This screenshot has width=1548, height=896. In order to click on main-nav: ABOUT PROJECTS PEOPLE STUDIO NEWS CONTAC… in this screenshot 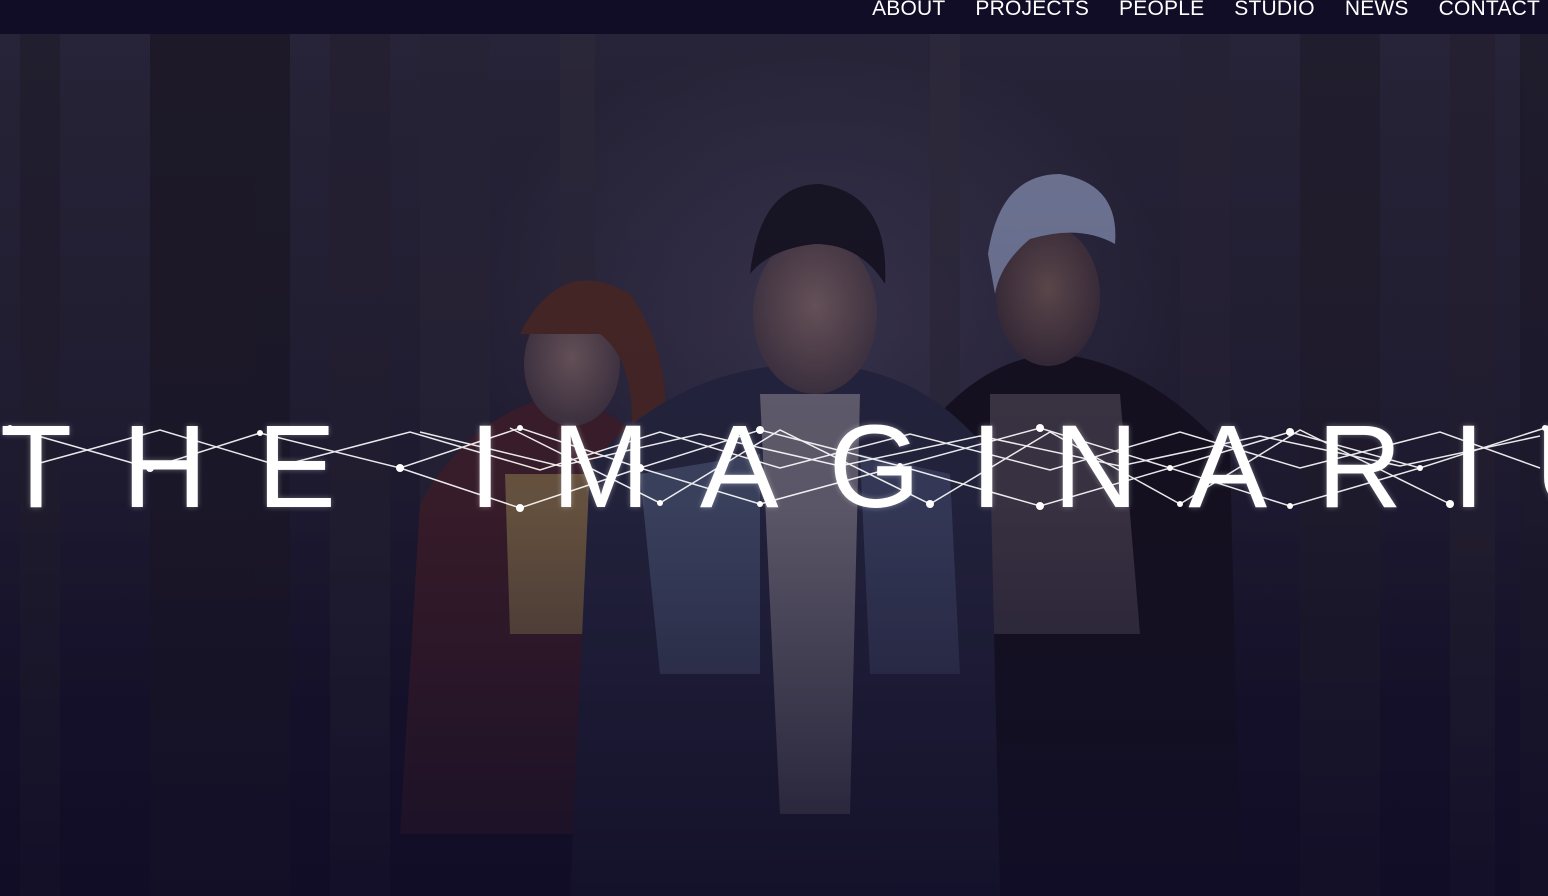, I will do `click(1206, 11)`.